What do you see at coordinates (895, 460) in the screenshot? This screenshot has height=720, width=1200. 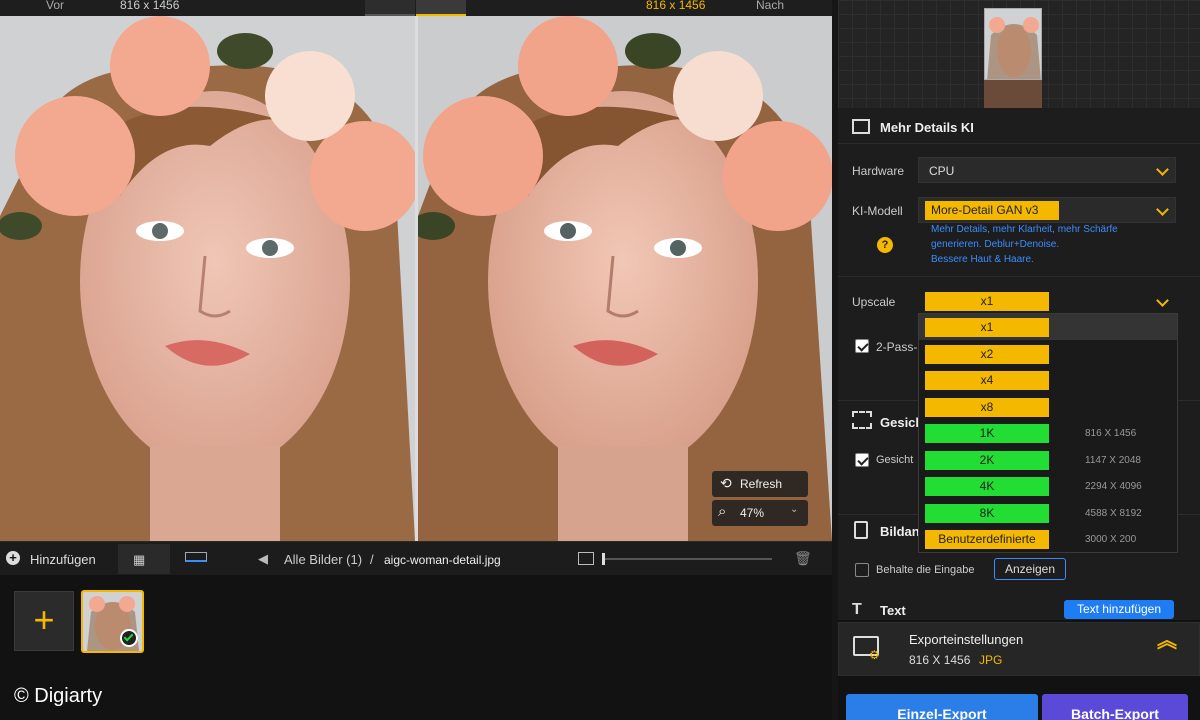 I see `face-checkbox-label: Gesicht` at bounding box center [895, 460].